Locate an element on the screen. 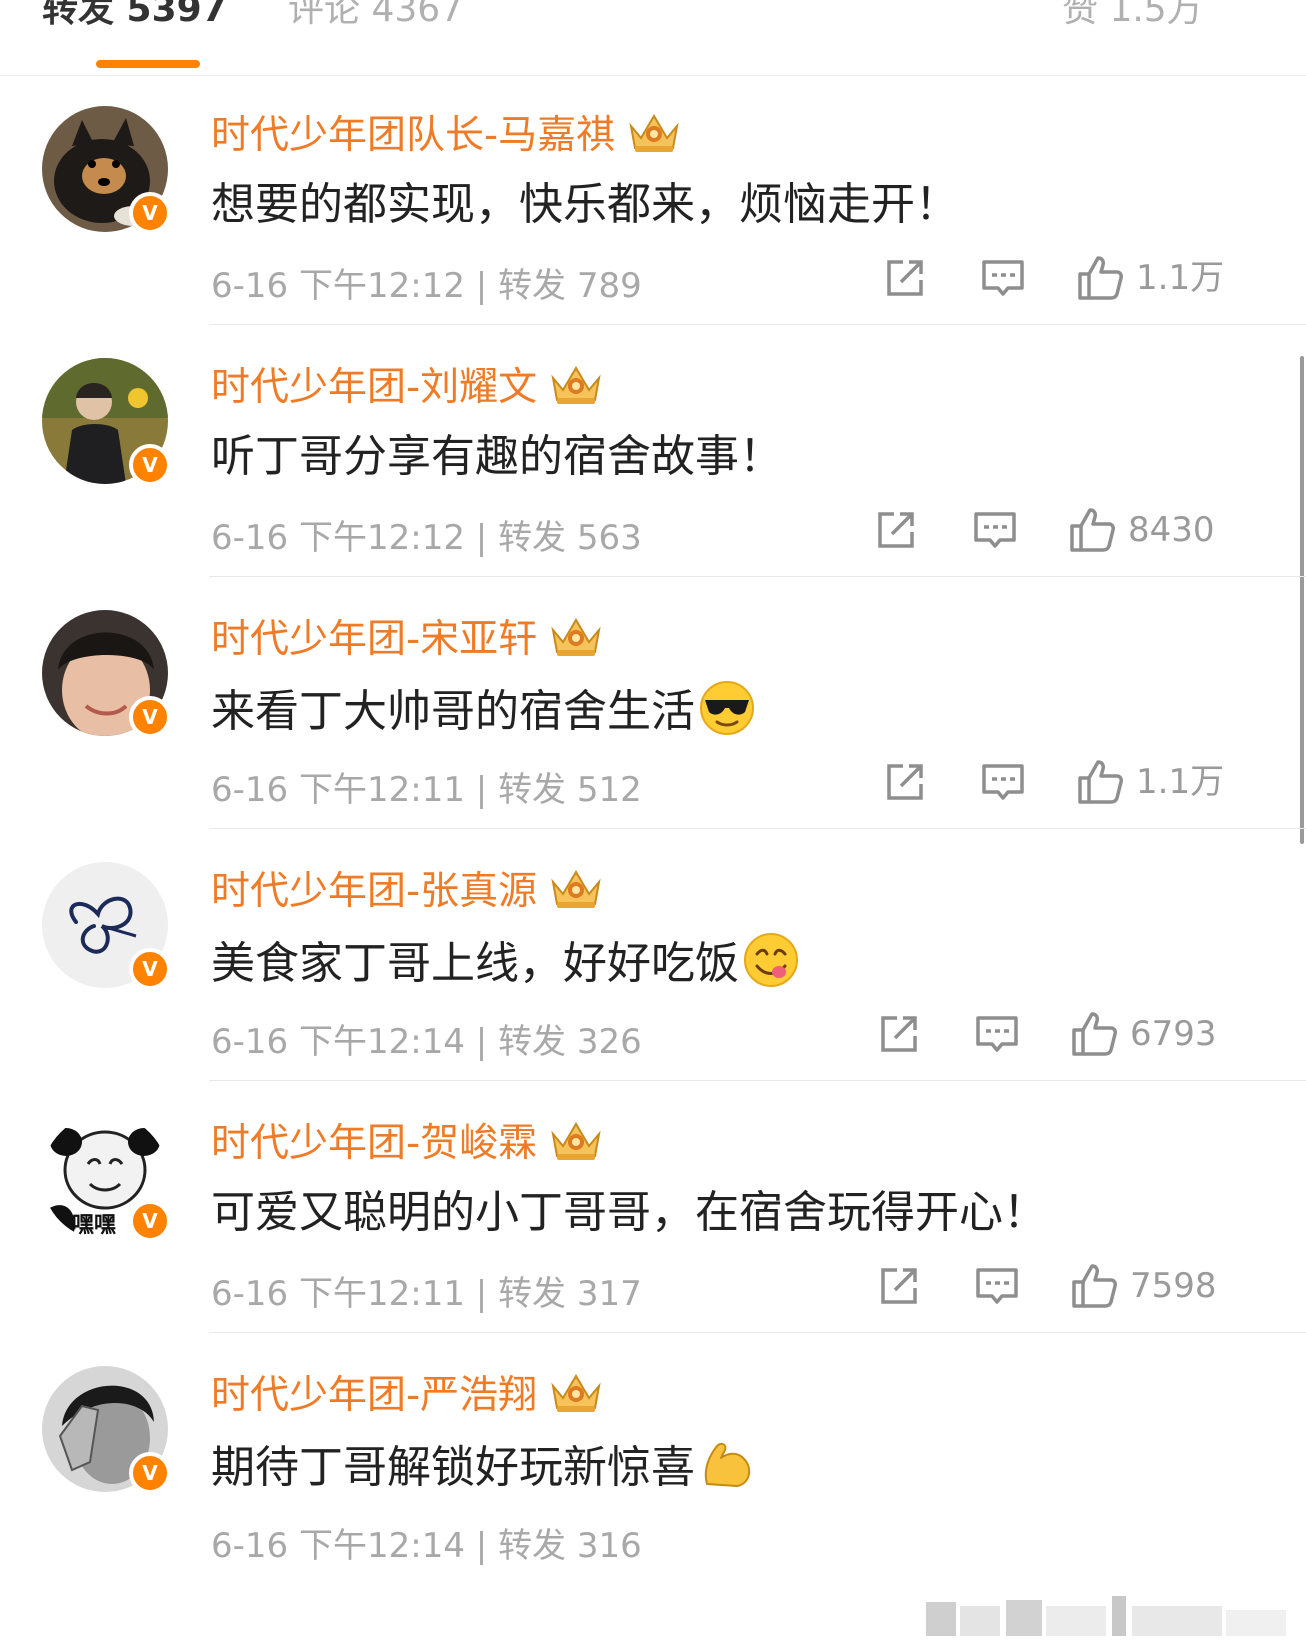 The width and height of the screenshot is (1306, 1649). commenter-name: 时代少年团-贺峻霖 is located at coordinates (408, 1142).